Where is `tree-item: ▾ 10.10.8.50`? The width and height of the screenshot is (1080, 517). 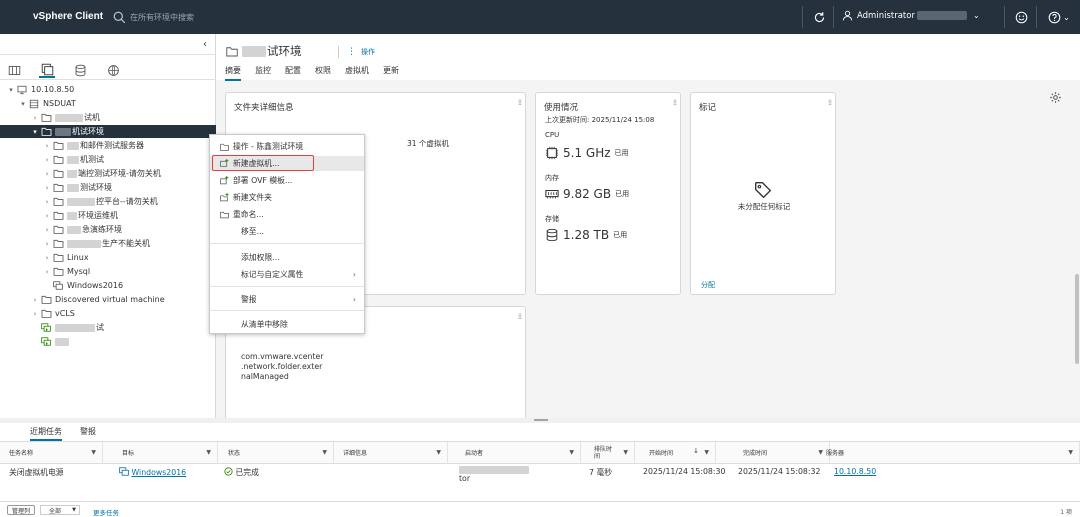 tree-item: ▾ 10.10.8.50 is located at coordinates (40, 89).